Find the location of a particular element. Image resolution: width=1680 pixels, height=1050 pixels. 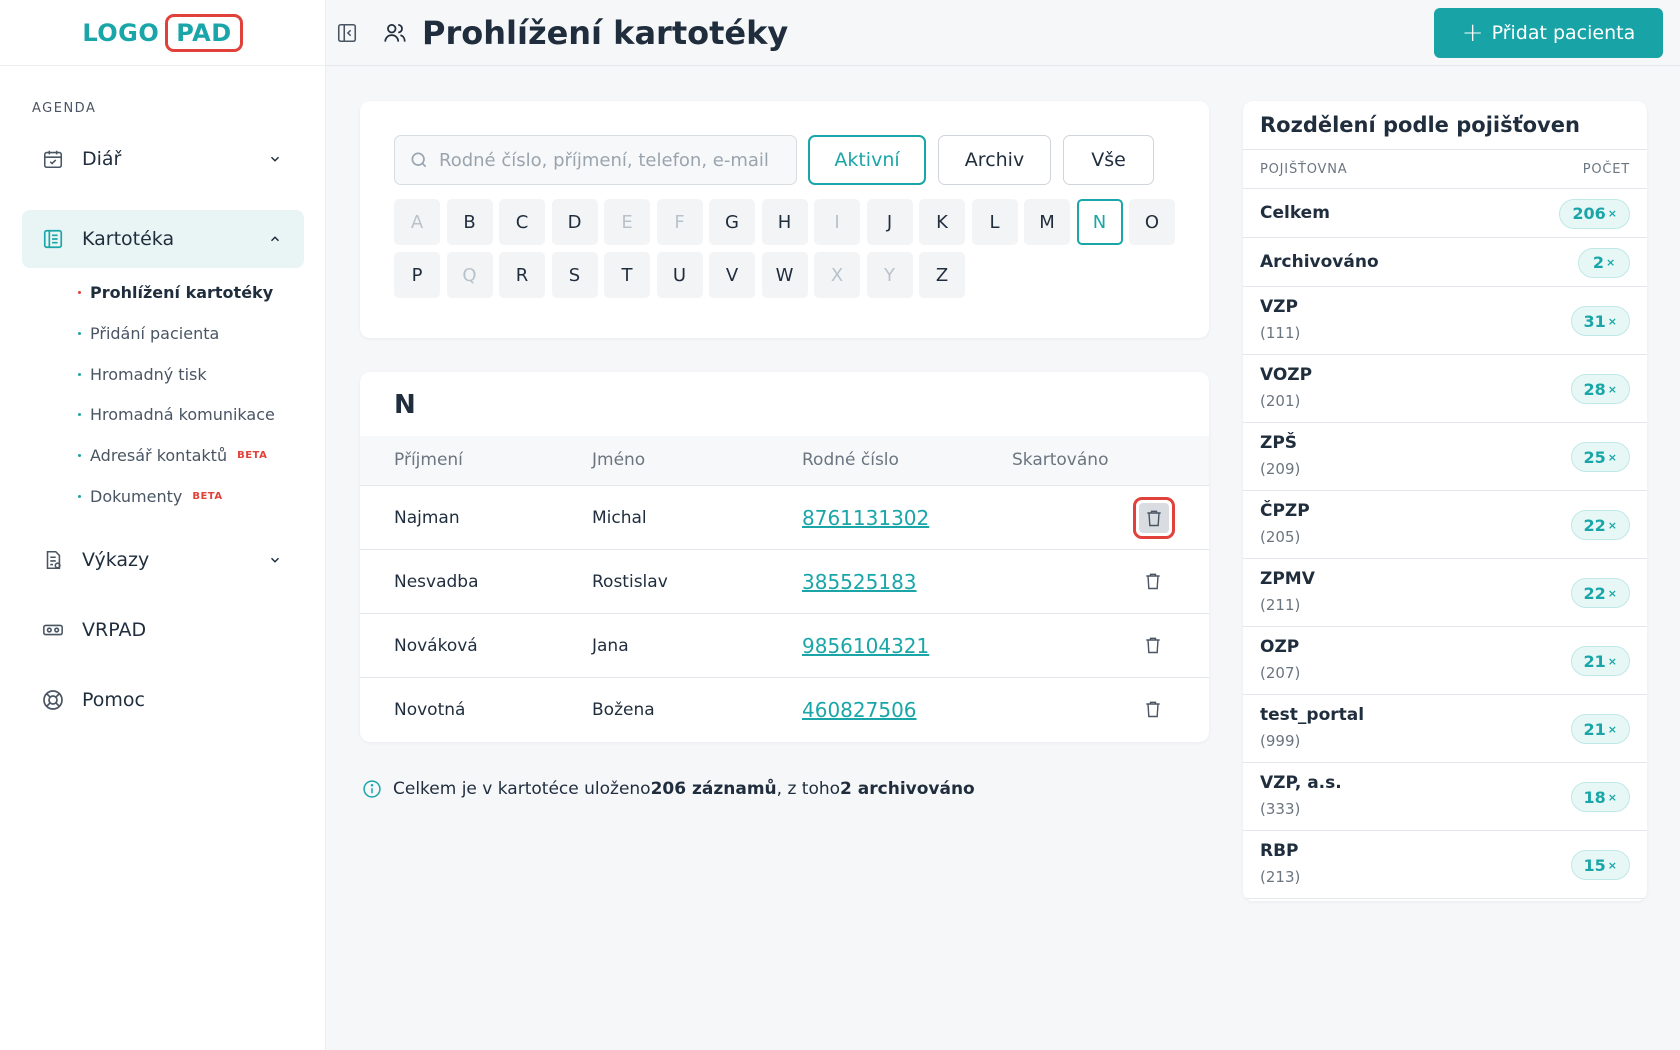

add-patient-button: + Přidat pacienta is located at coordinates (1548, 33).